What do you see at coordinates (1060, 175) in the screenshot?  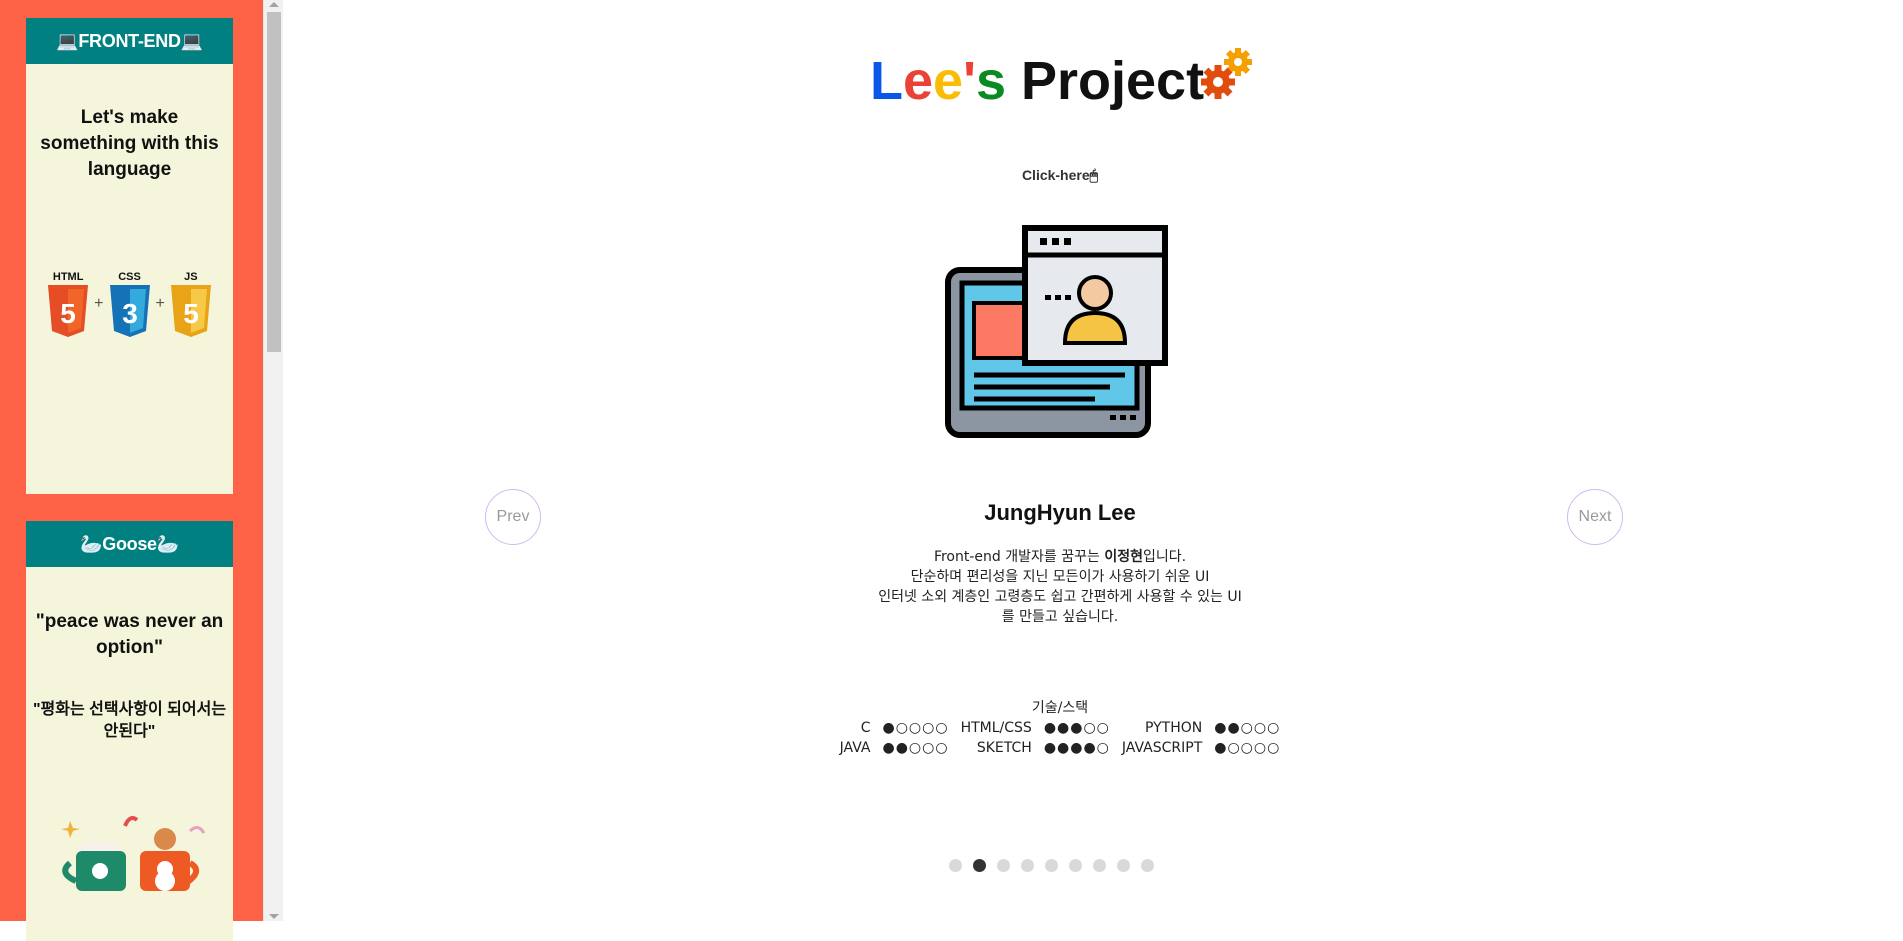 I see `click-here-hint: Click-here🖱` at bounding box center [1060, 175].